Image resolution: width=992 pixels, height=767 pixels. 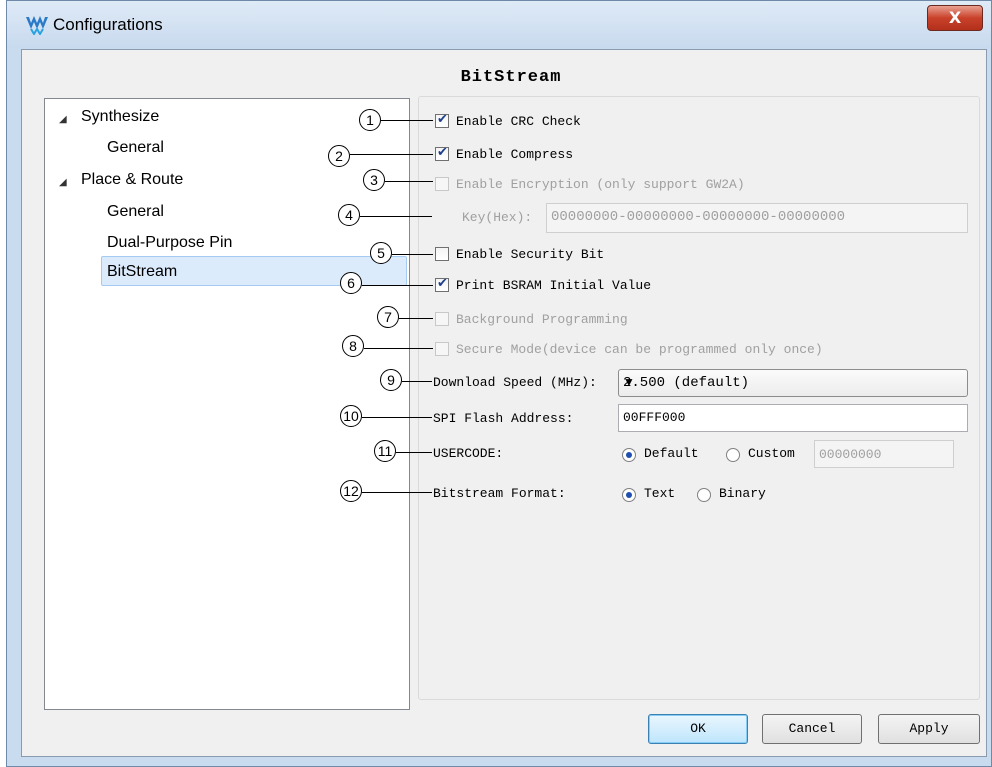 I want to click on bsram-label: Print BSRAM Initial Value, so click(x=554, y=285).